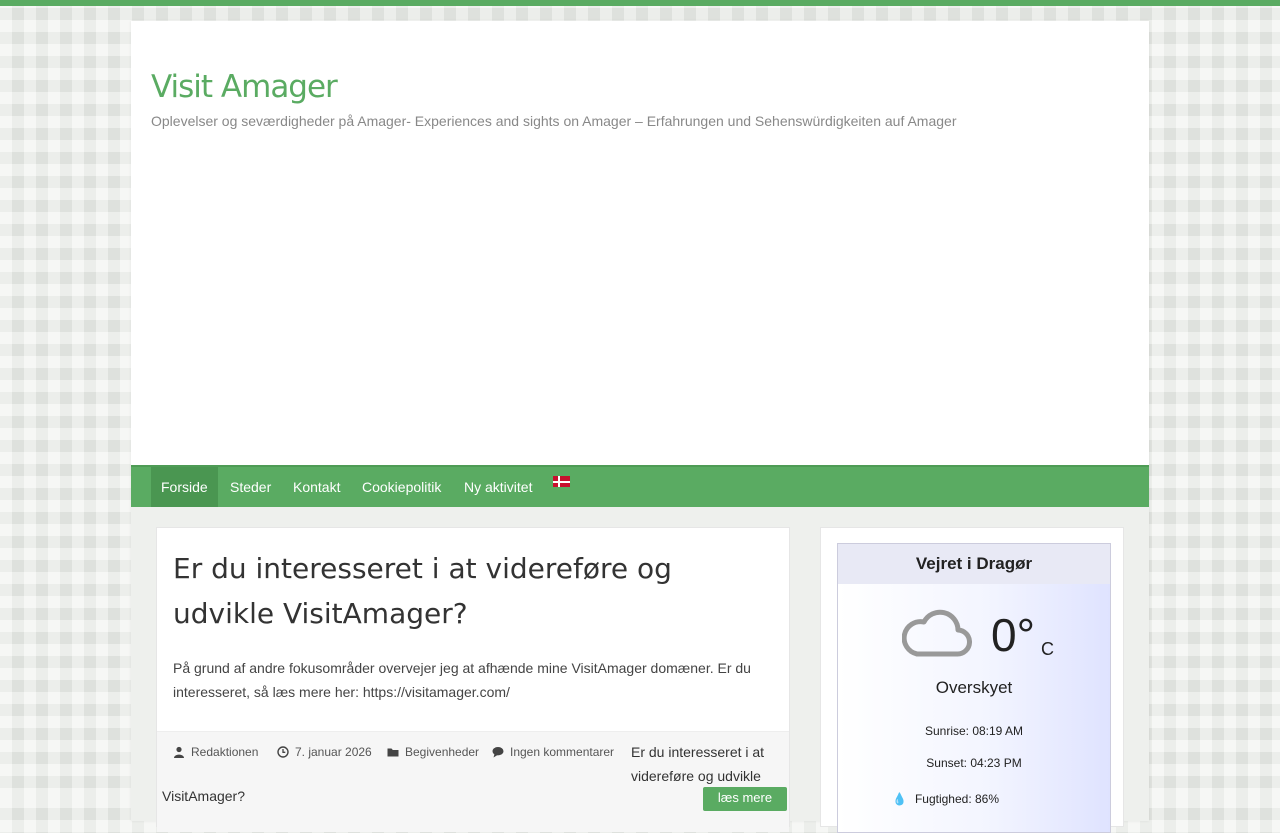 The width and height of the screenshot is (1280, 833). Describe the element at coordinates (333, 752) in the screenshot. I see `post-date-text: 7. januar 2026` at that location.